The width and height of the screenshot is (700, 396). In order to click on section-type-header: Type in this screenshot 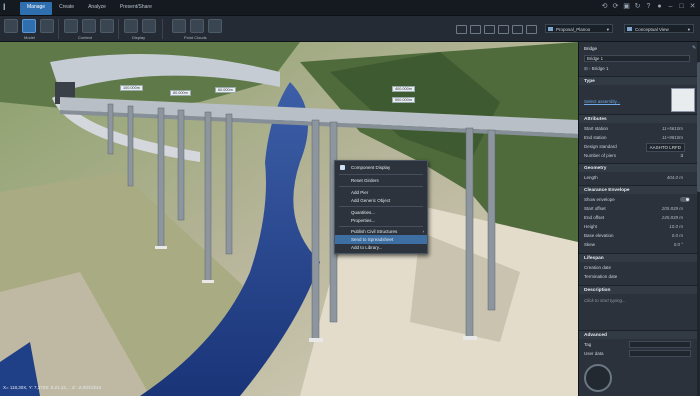, I will do `click(638, 80)`.